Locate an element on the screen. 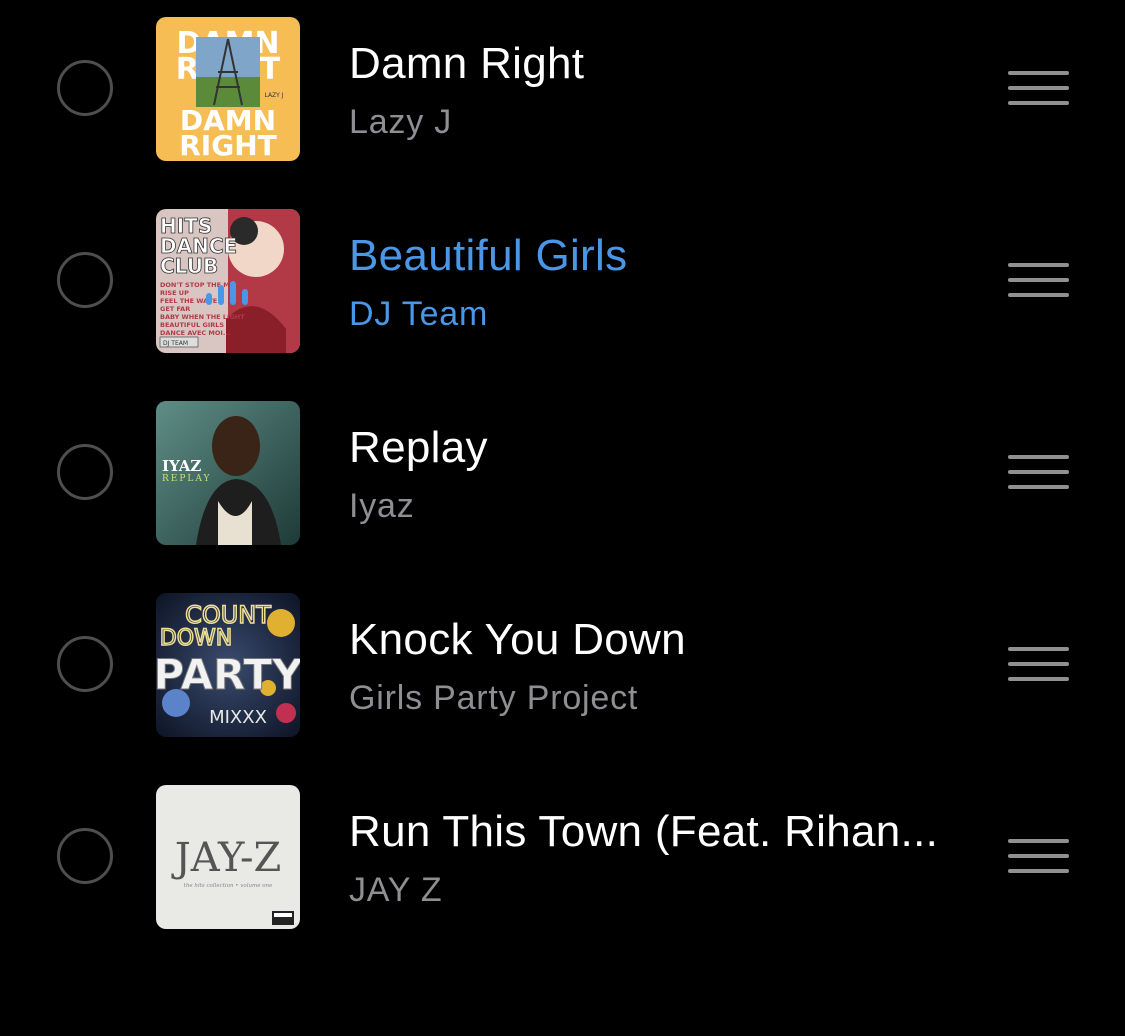 Image resolution: width=1125 pixels, height=1036 pixels. cover-text: JAY-Z is located at coordinates (226, 858).